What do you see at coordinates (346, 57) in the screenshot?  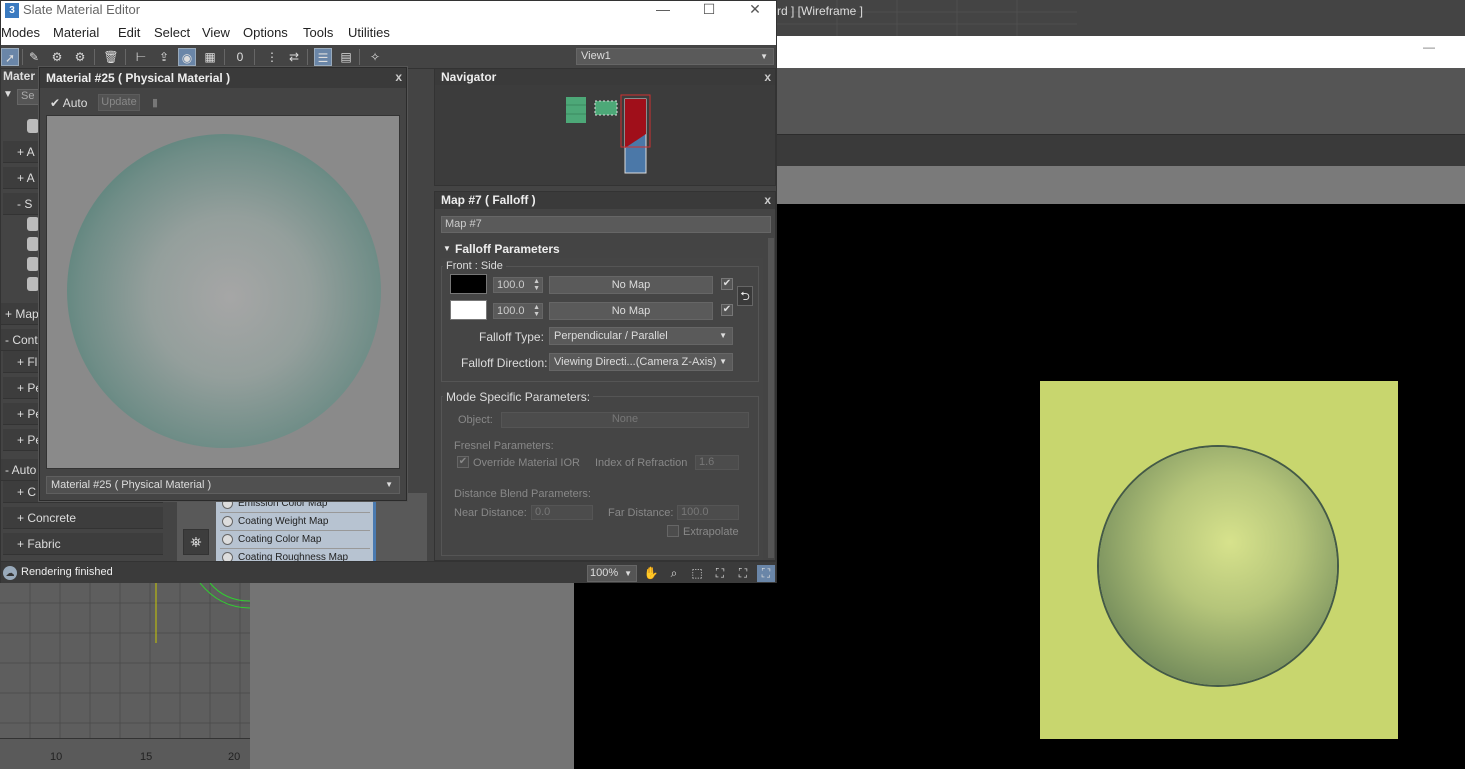 I see `parameter-editor-icon: ▤` at bounding box center [346, 57].